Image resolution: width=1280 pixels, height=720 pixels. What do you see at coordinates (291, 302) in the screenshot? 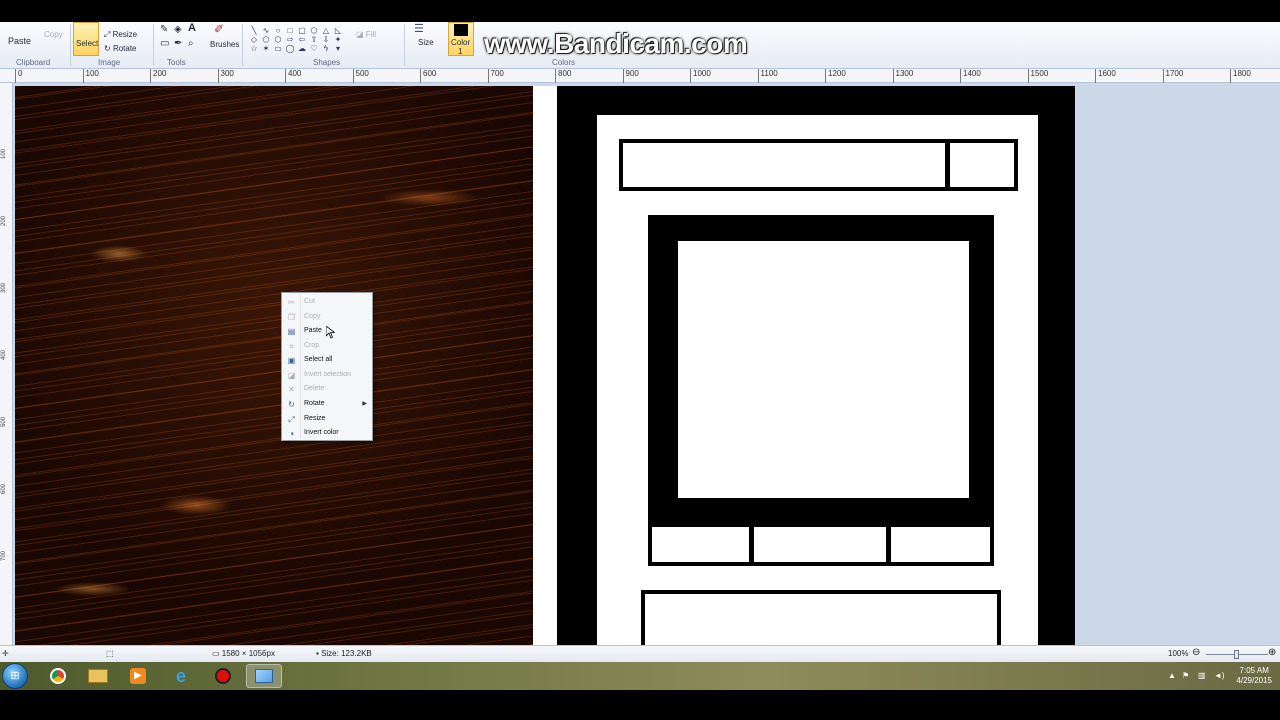
I see `scissors-icon: ✂` at bounding box center [291, 302].